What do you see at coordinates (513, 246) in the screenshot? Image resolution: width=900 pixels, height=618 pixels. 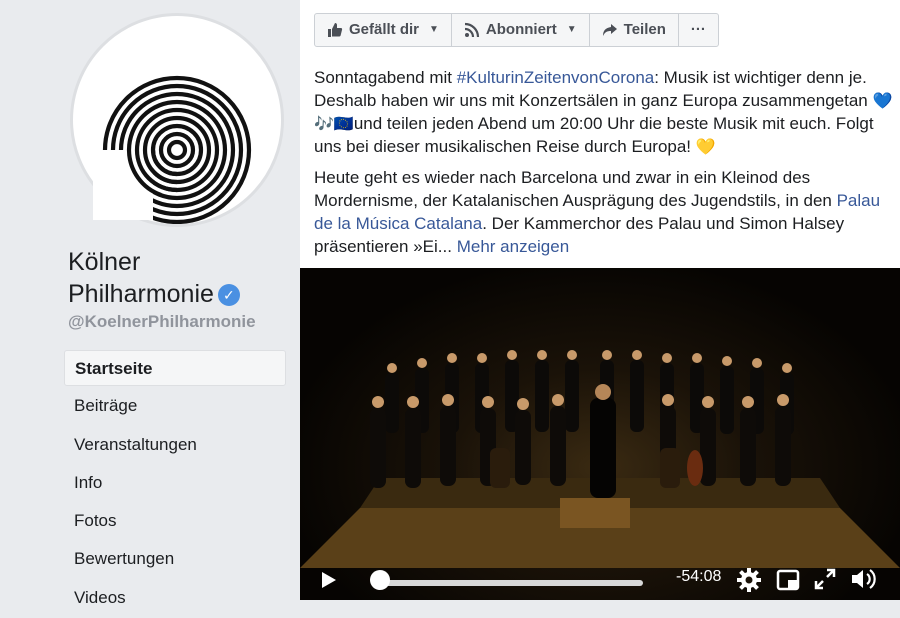 I see `see-more-link: Mehr anzeigen` at bounding box center [513, 246].